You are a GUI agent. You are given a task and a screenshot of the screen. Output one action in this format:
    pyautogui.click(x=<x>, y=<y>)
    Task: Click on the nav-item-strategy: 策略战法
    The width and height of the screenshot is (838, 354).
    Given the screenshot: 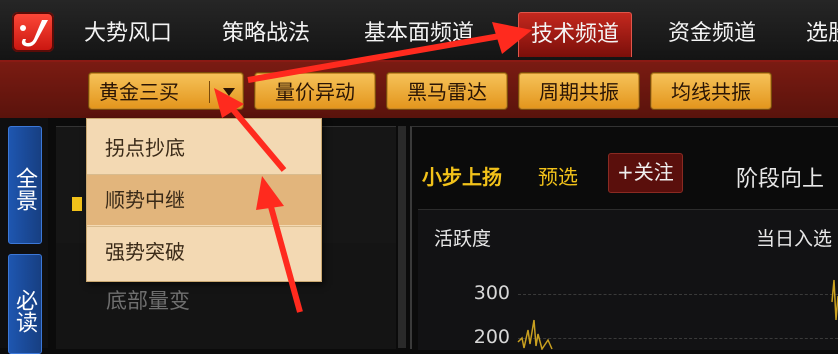 What is the action you would take?
    pyautogui.click(x=266, y=34)
    